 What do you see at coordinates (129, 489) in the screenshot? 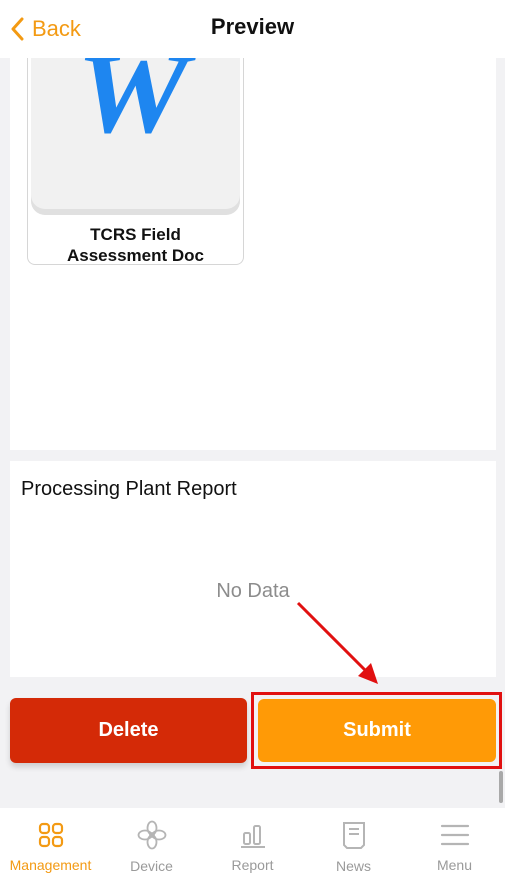
I see `report-title: Processing Plant Report` at bounding box center [129, 489].